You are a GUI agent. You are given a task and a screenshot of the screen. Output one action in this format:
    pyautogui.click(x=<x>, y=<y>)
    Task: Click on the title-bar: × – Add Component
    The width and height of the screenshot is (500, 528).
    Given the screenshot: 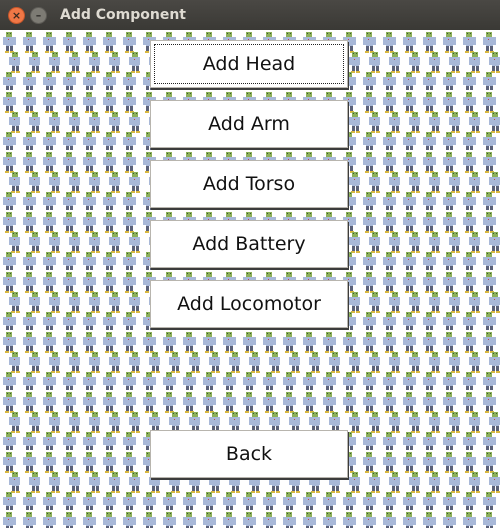 What is the action you would take?
    pyautogui.click(x=250, y=15)
    